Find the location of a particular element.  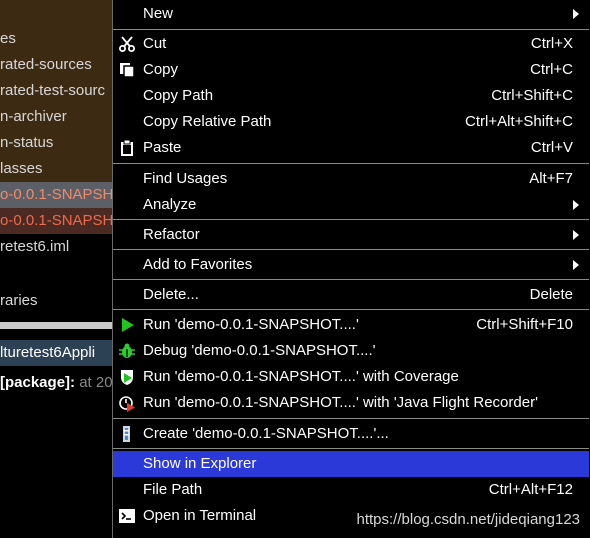

menu-item-copy: Copy Ctrl+C is located at coordinates (351, 70).